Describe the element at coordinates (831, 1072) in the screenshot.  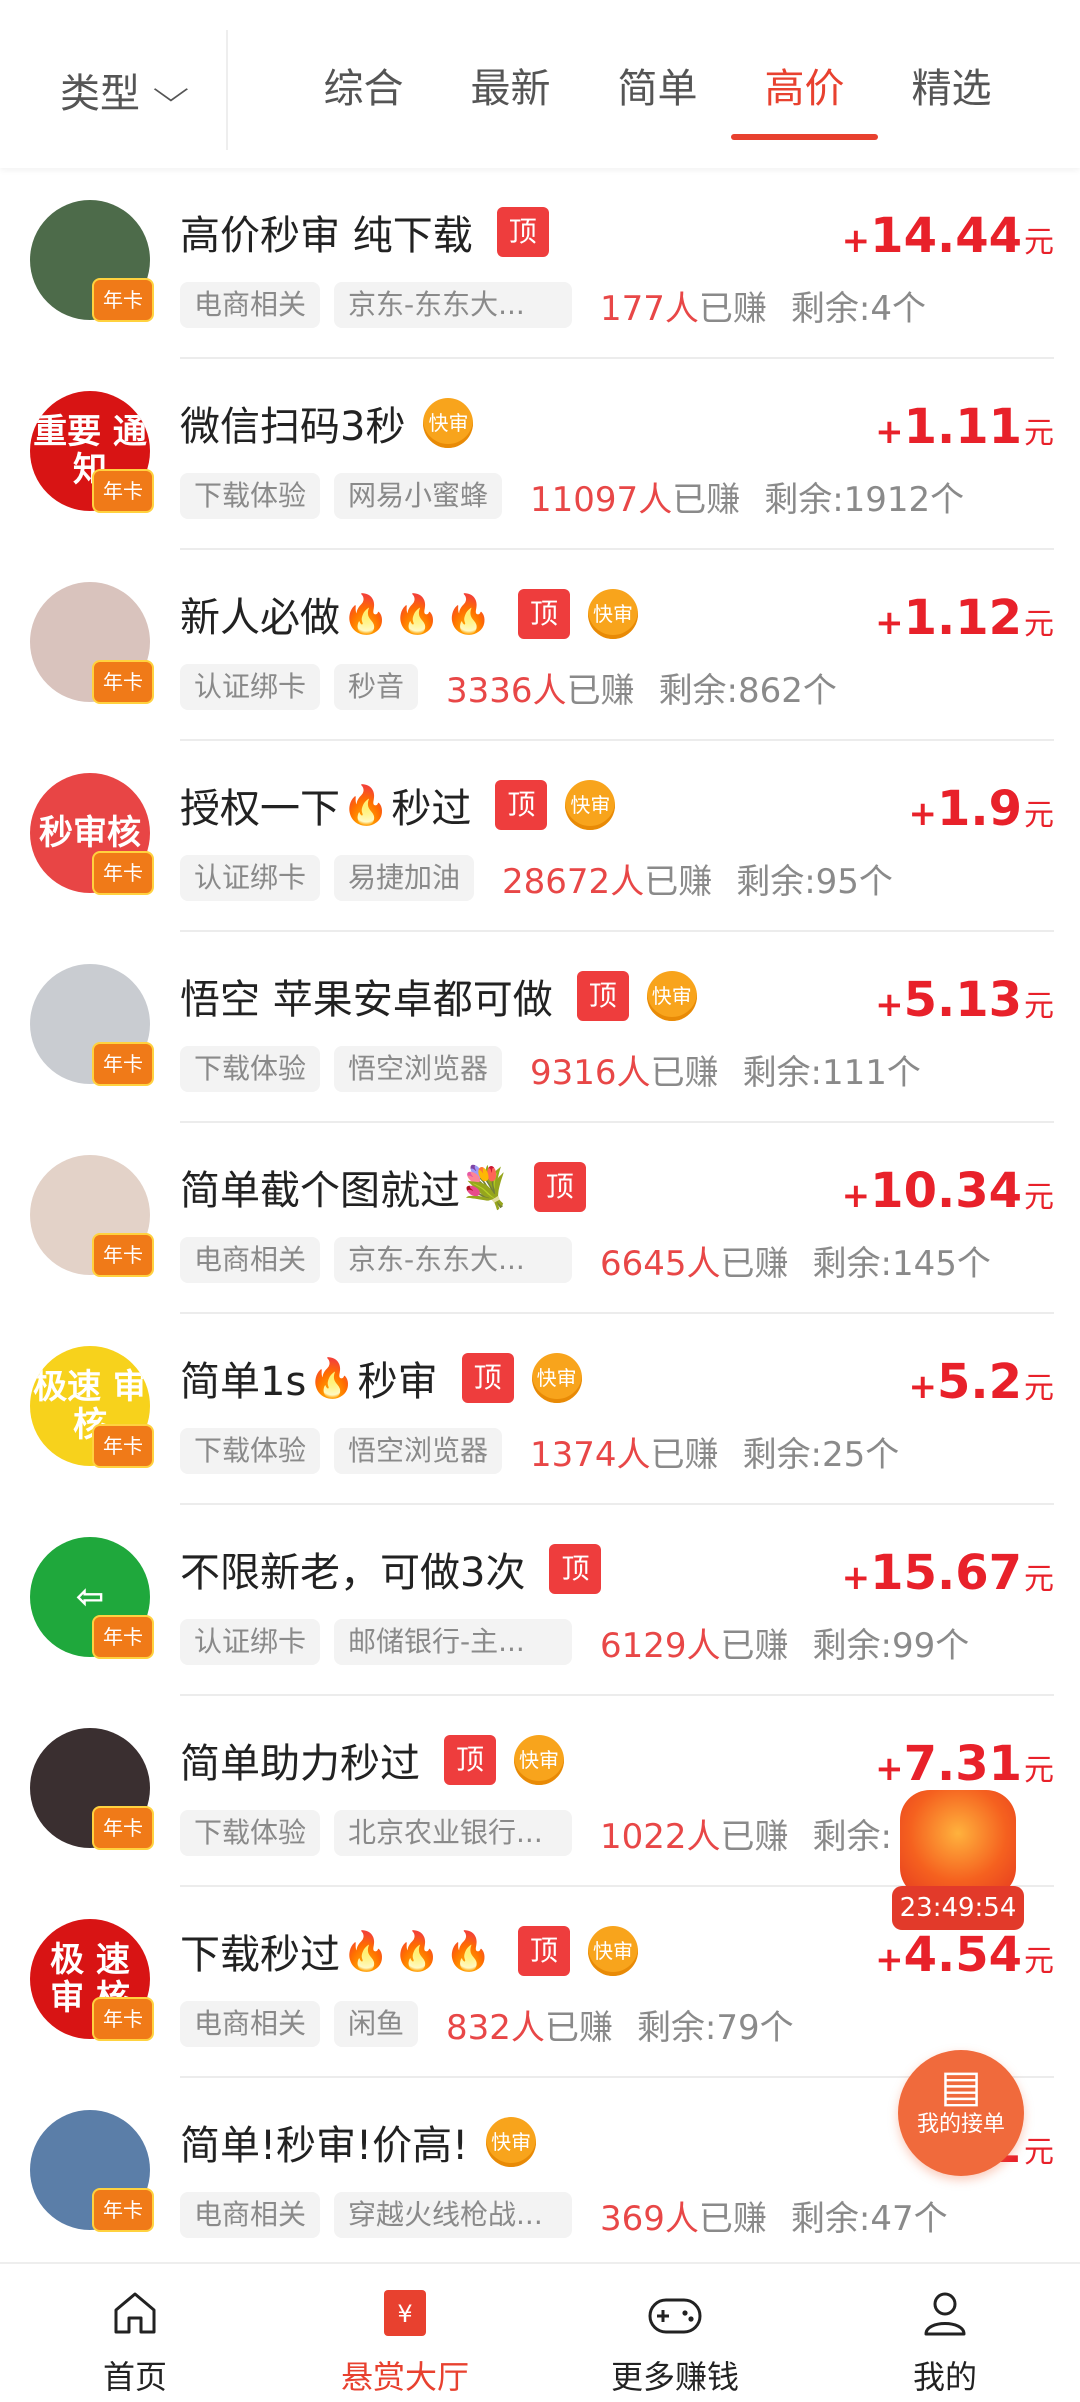
I see `remaining-count: 剩余:111个` at that location.